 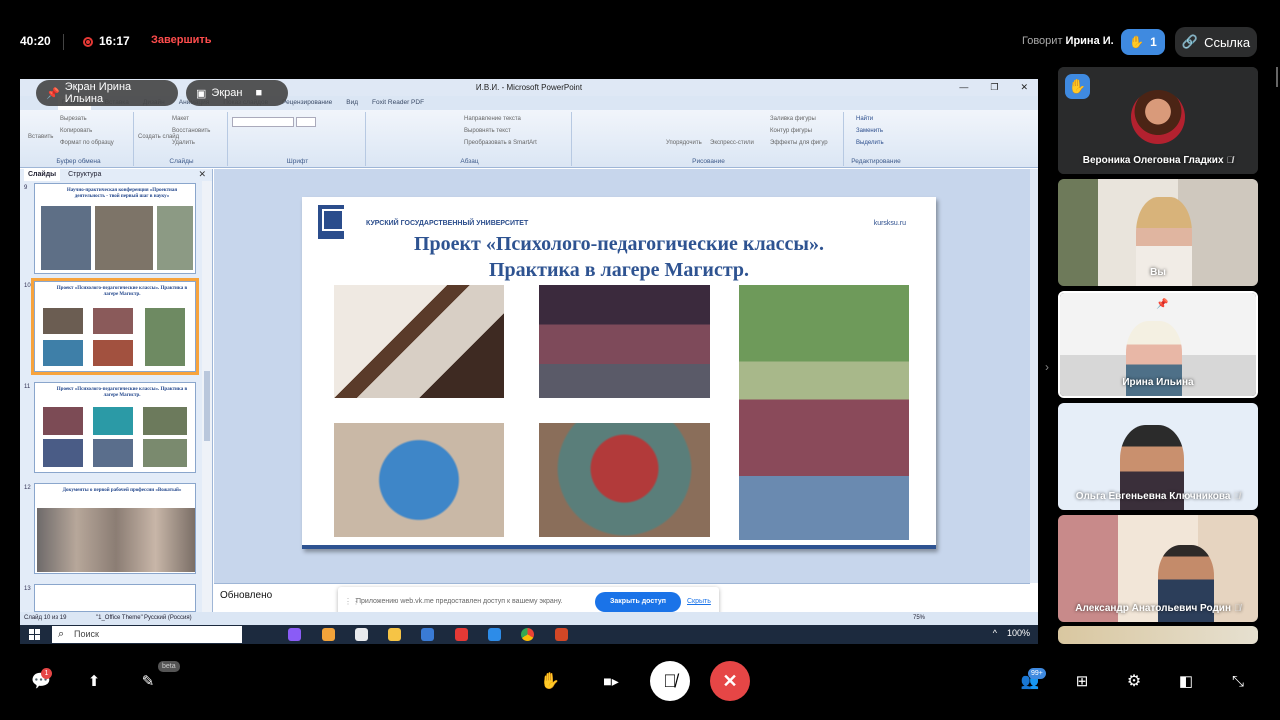 I want to click on slides-scrollbar, so click(x=207, y=396).